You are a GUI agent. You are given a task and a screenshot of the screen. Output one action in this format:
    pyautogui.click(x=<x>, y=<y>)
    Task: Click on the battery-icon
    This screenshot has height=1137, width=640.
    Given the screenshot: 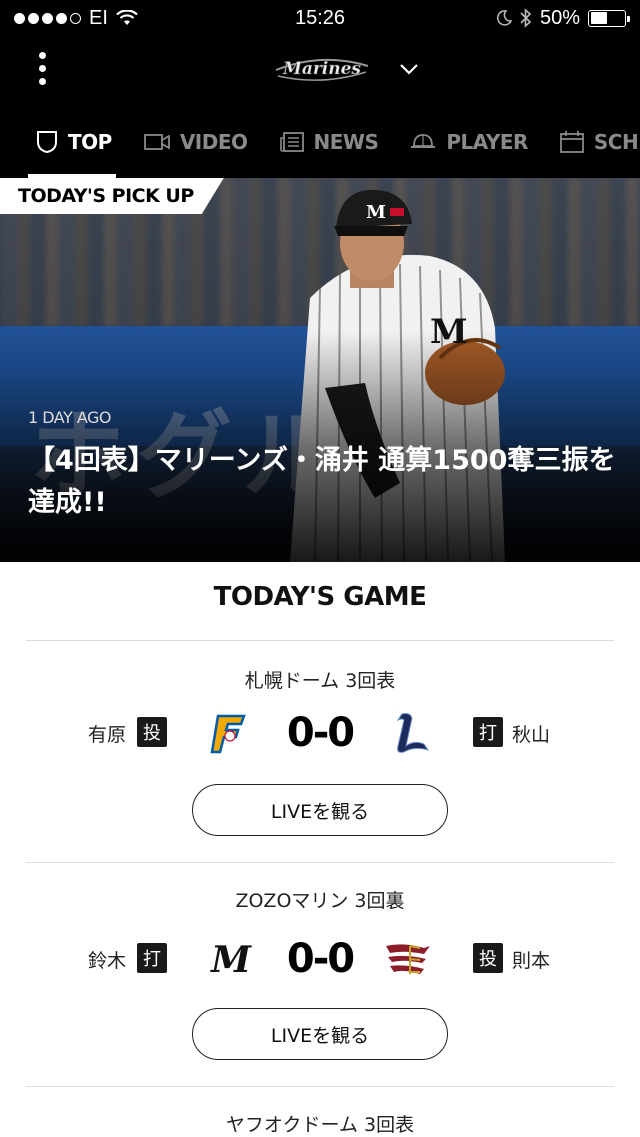 What is the action you would take?
    pyautogui.click(x=609, y=18)
    